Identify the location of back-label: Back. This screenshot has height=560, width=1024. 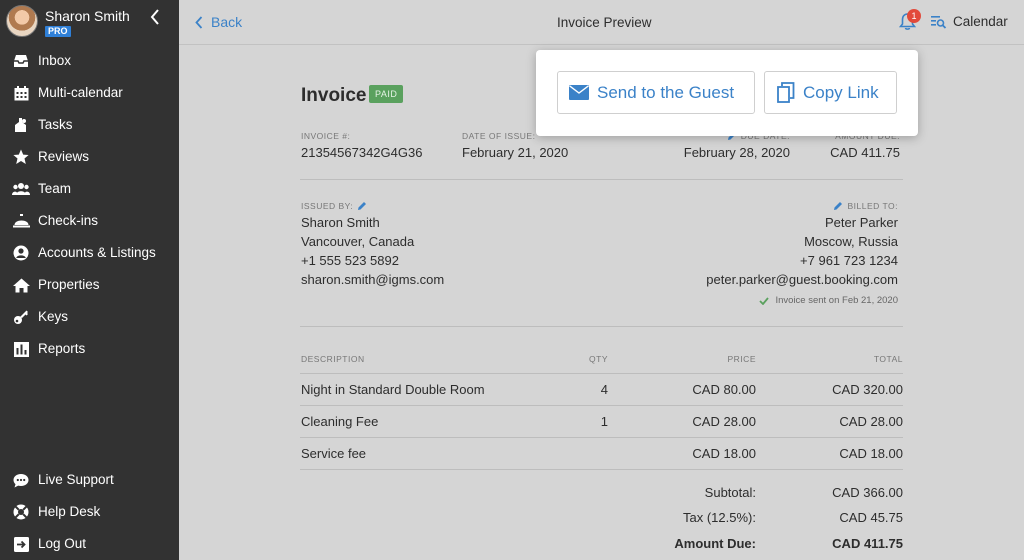
(227, 22).